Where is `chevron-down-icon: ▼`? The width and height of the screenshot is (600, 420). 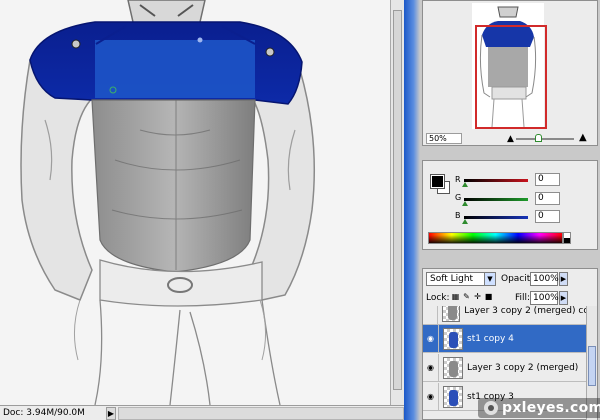
chevron-down-icon: ▼ is located at coordinates (489, 279).